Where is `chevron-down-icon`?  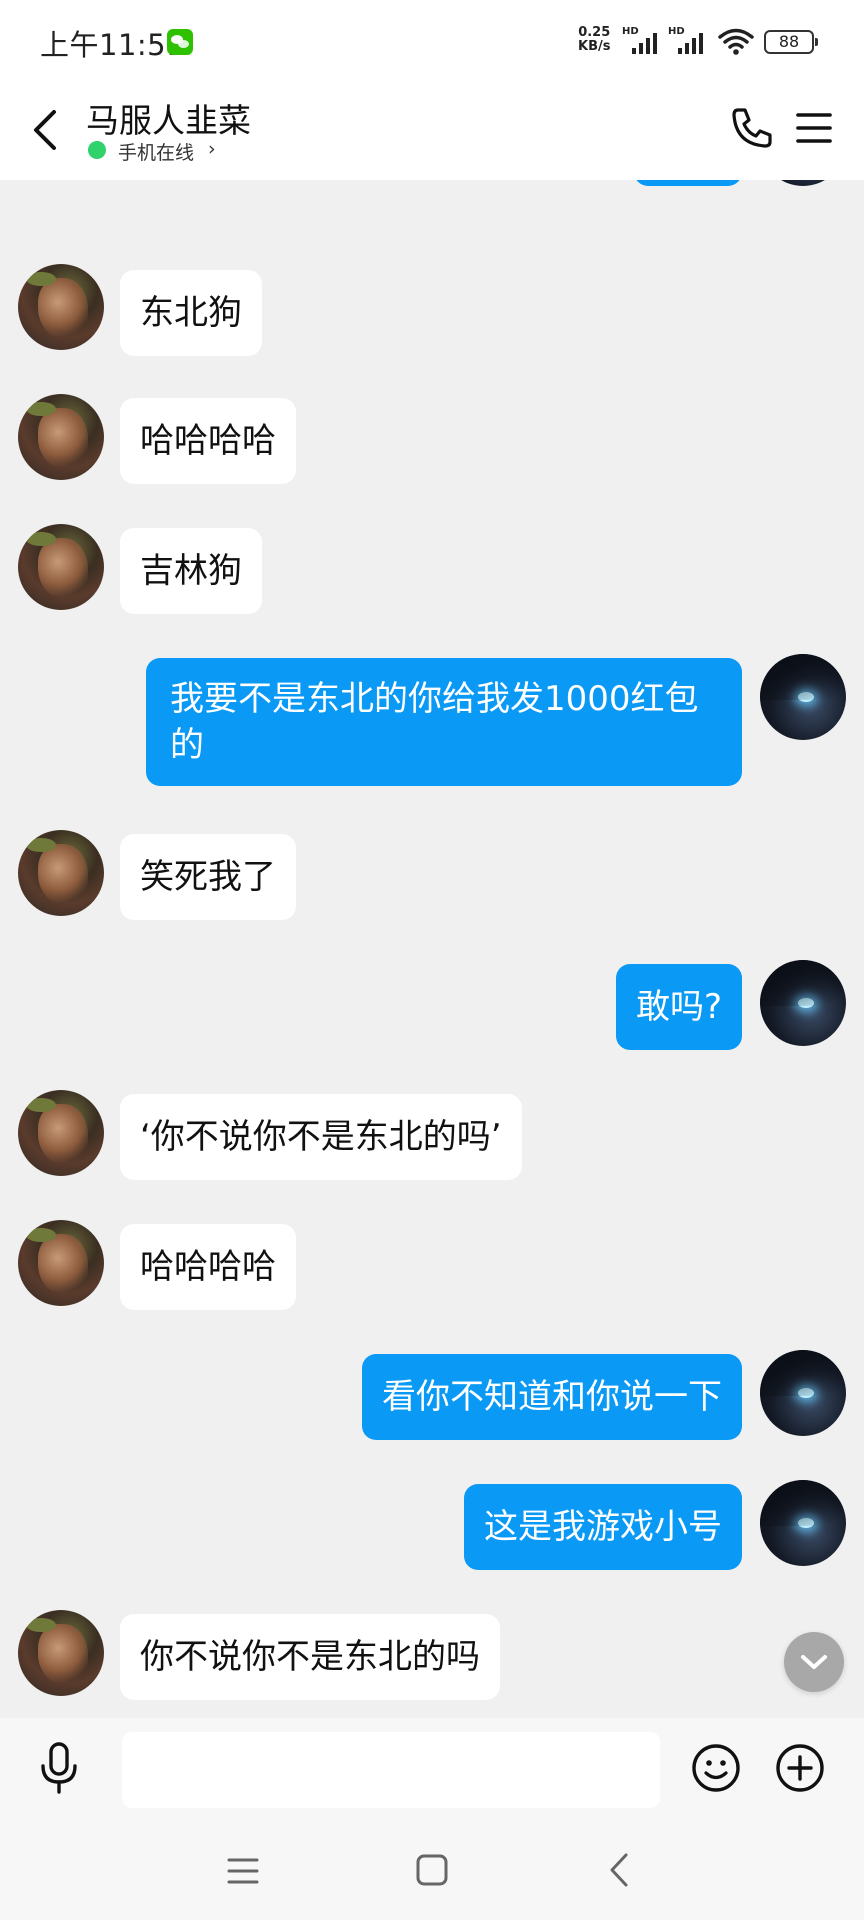
chevron-down-icon is located at coordinates (814, 1662).